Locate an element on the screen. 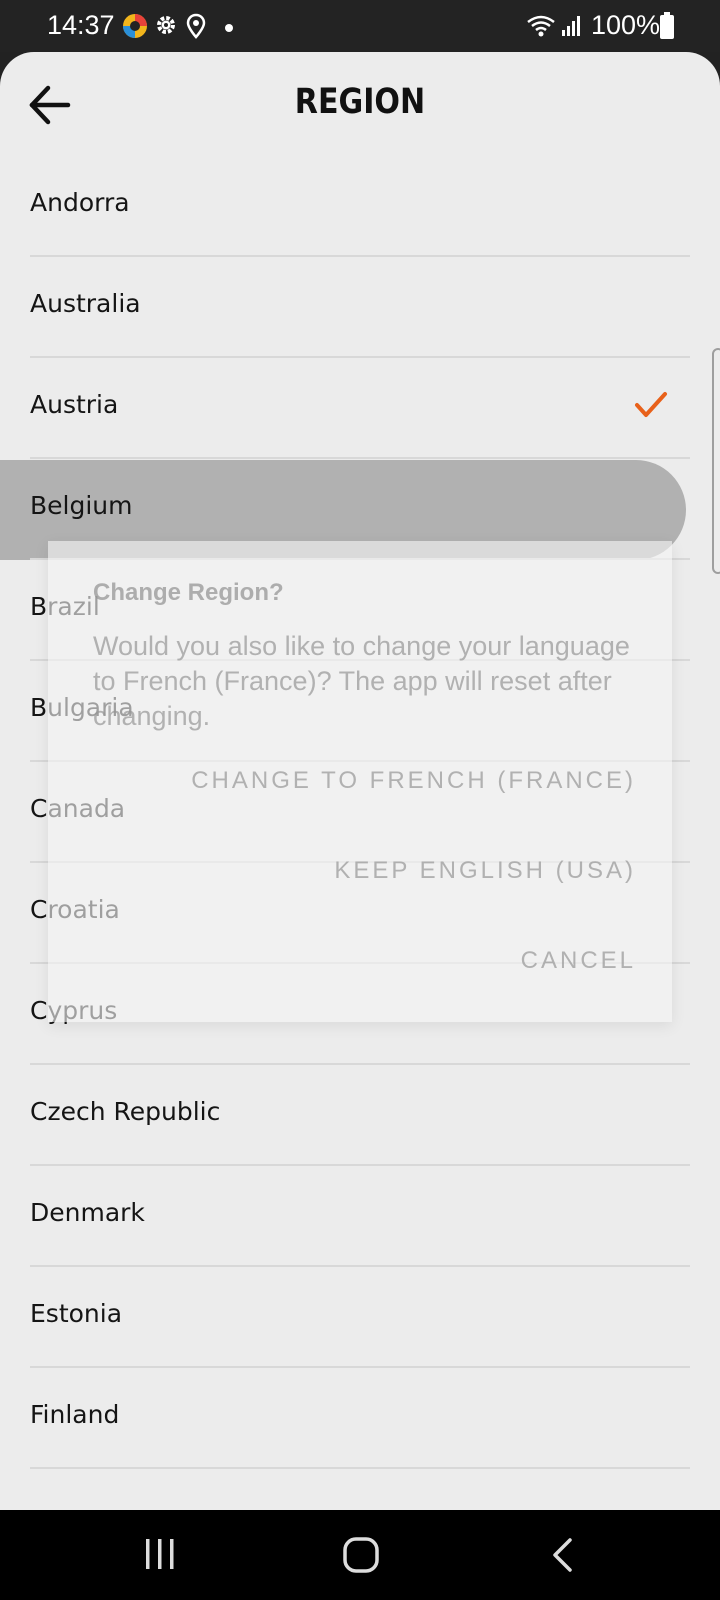 The width and height of the screenshot is (720, 1600). system-nav-bar is located at coordinates (360, 1555).